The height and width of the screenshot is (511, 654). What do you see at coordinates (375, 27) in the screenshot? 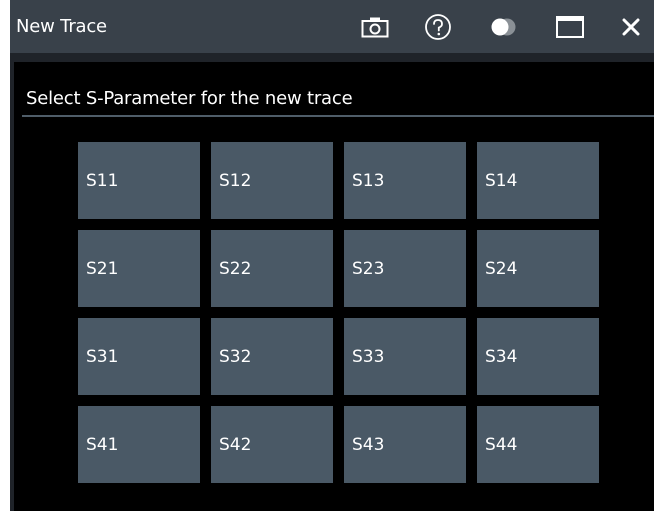
I see `camera-icon` at bounding box center [375, 27].